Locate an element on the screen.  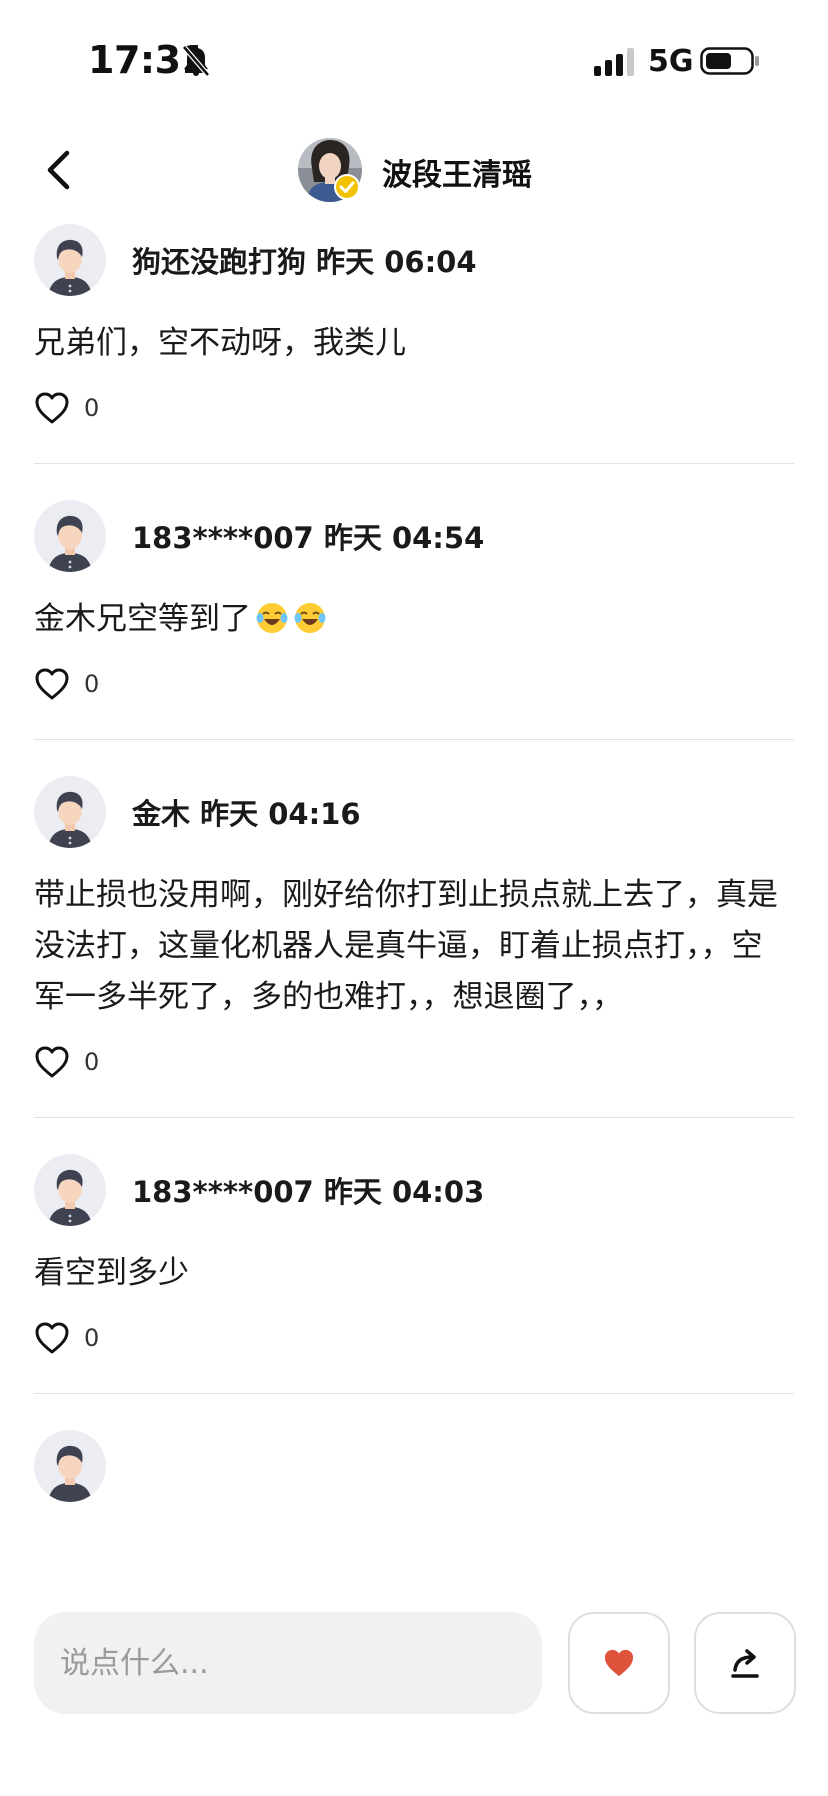
battery-icon is located at coordinates (729, 61).